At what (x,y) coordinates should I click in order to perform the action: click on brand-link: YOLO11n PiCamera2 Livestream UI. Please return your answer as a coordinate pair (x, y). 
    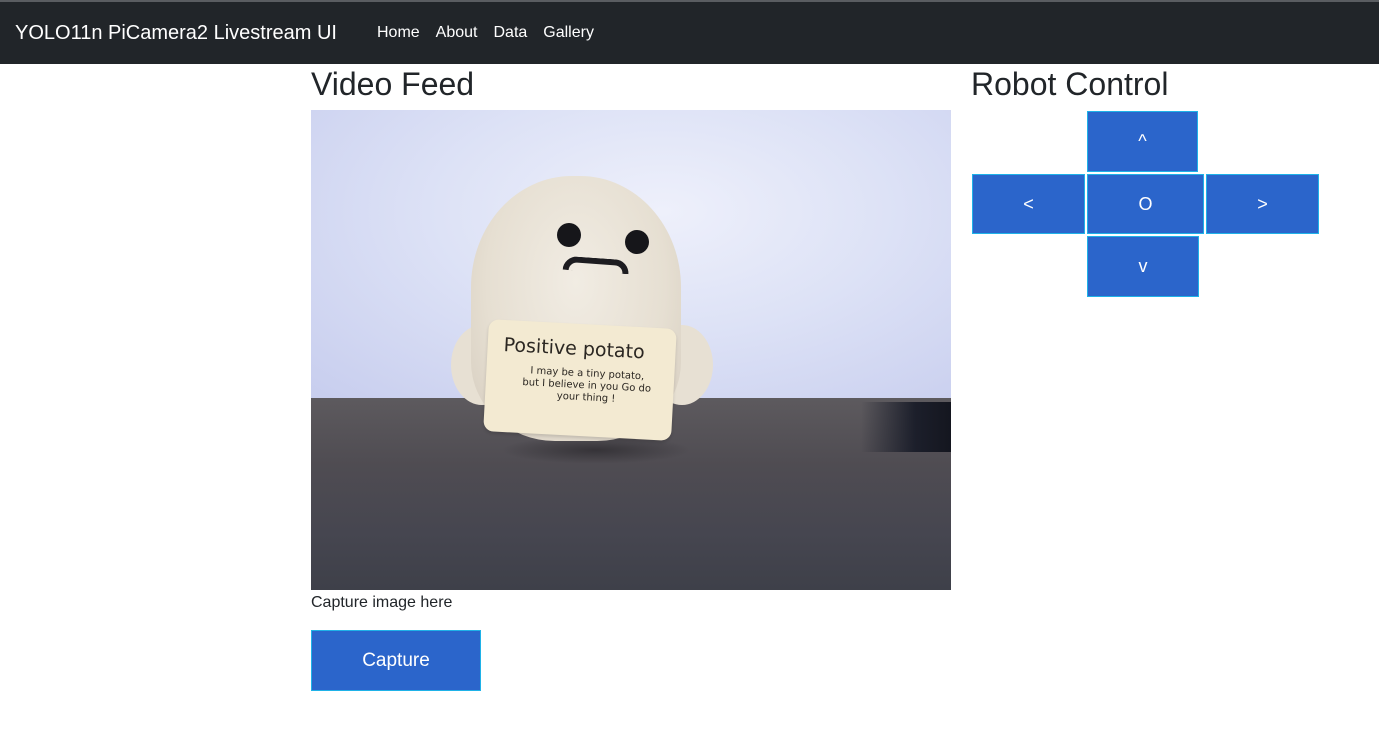
    Looking at the image, I should click on (176, 33).